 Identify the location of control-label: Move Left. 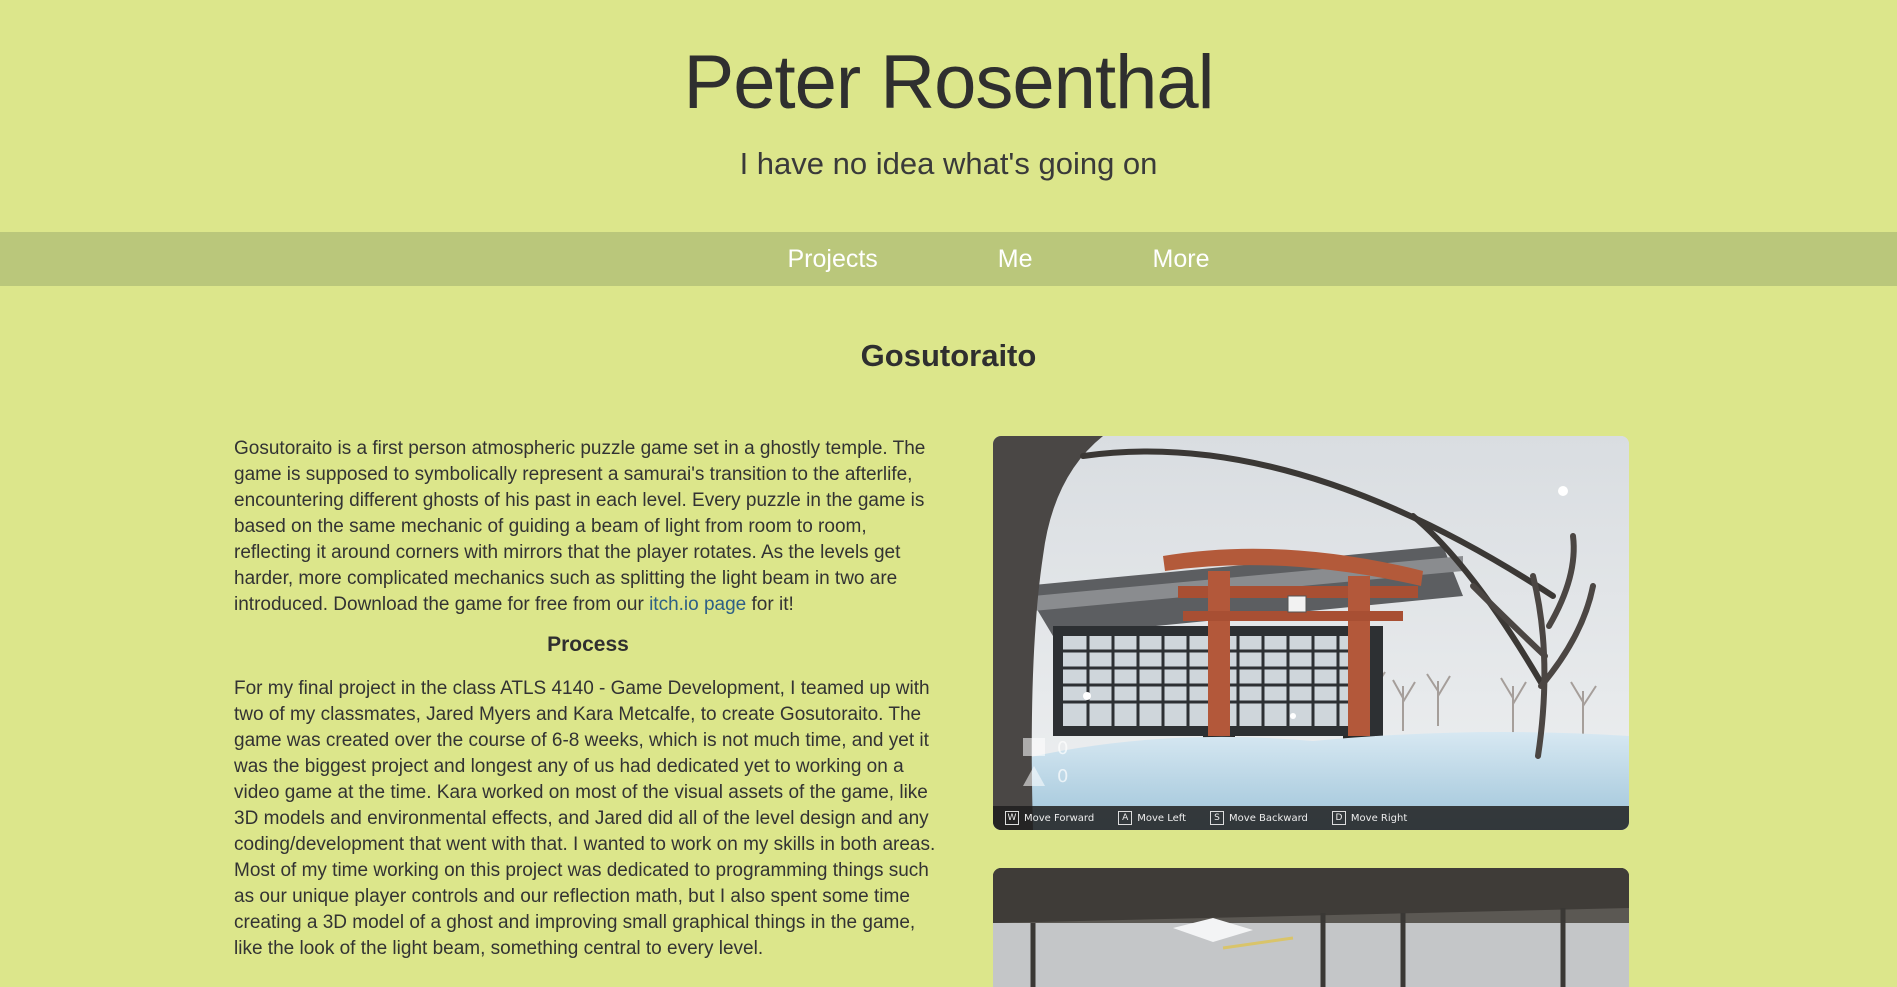
(1162, 818).